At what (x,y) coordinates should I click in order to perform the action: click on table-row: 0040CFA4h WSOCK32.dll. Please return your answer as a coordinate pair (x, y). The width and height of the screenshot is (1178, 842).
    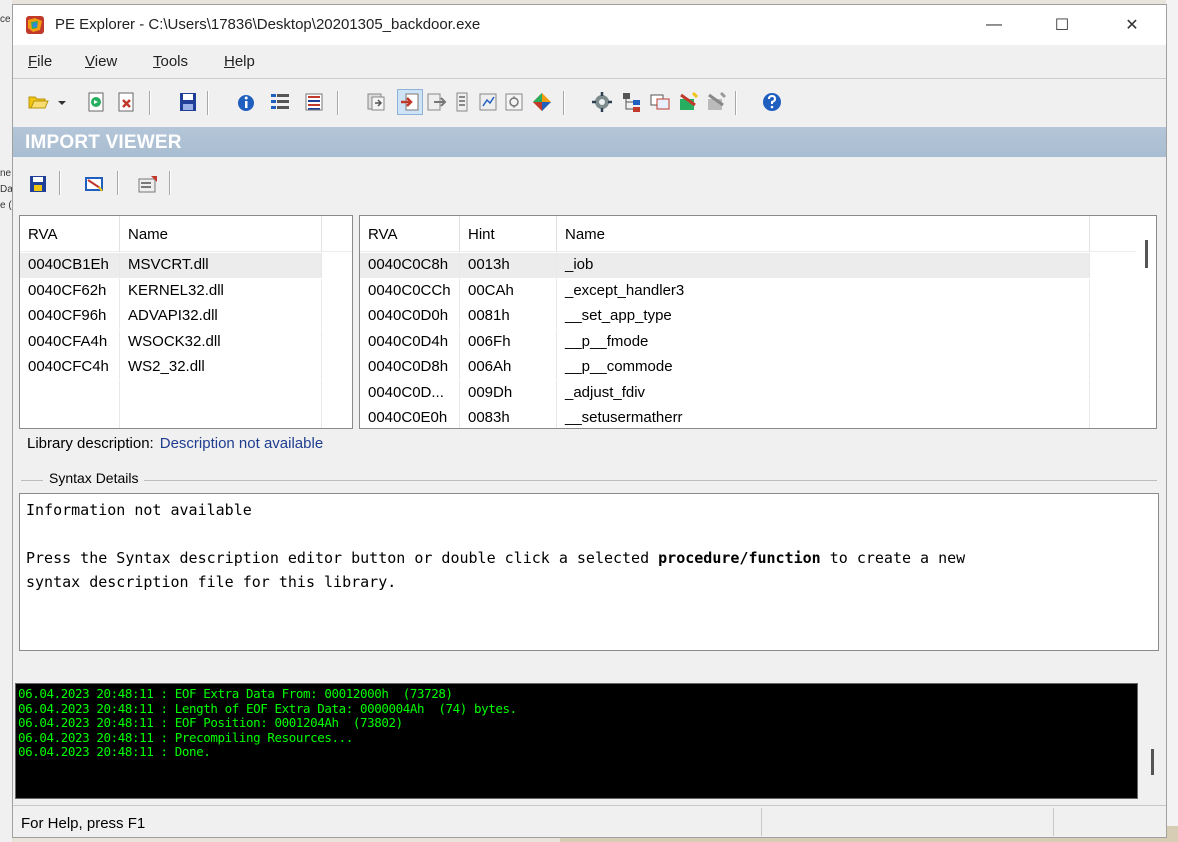
    Looking at the image, I should click on (171, 342).